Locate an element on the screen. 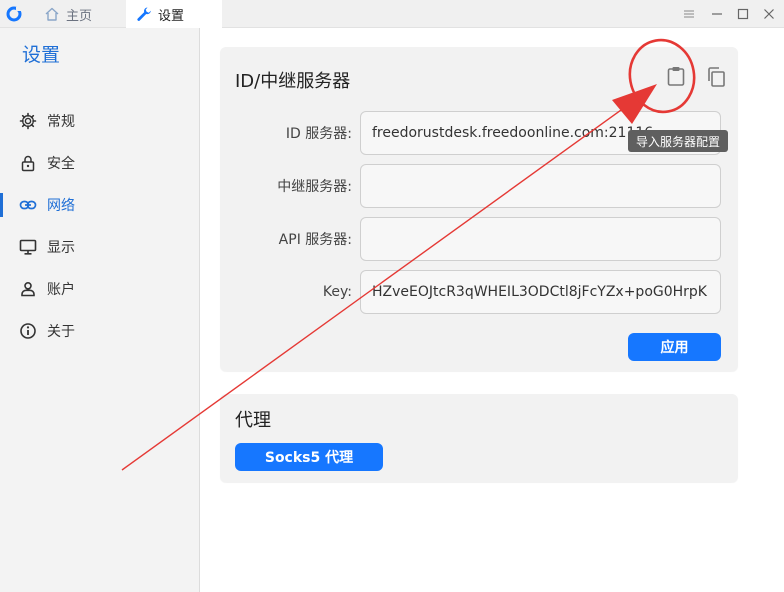 Image resolution: width=784 pixels, height=592 pixels. sidebar-item-about: 关于 is located at coordinates (100, 331).